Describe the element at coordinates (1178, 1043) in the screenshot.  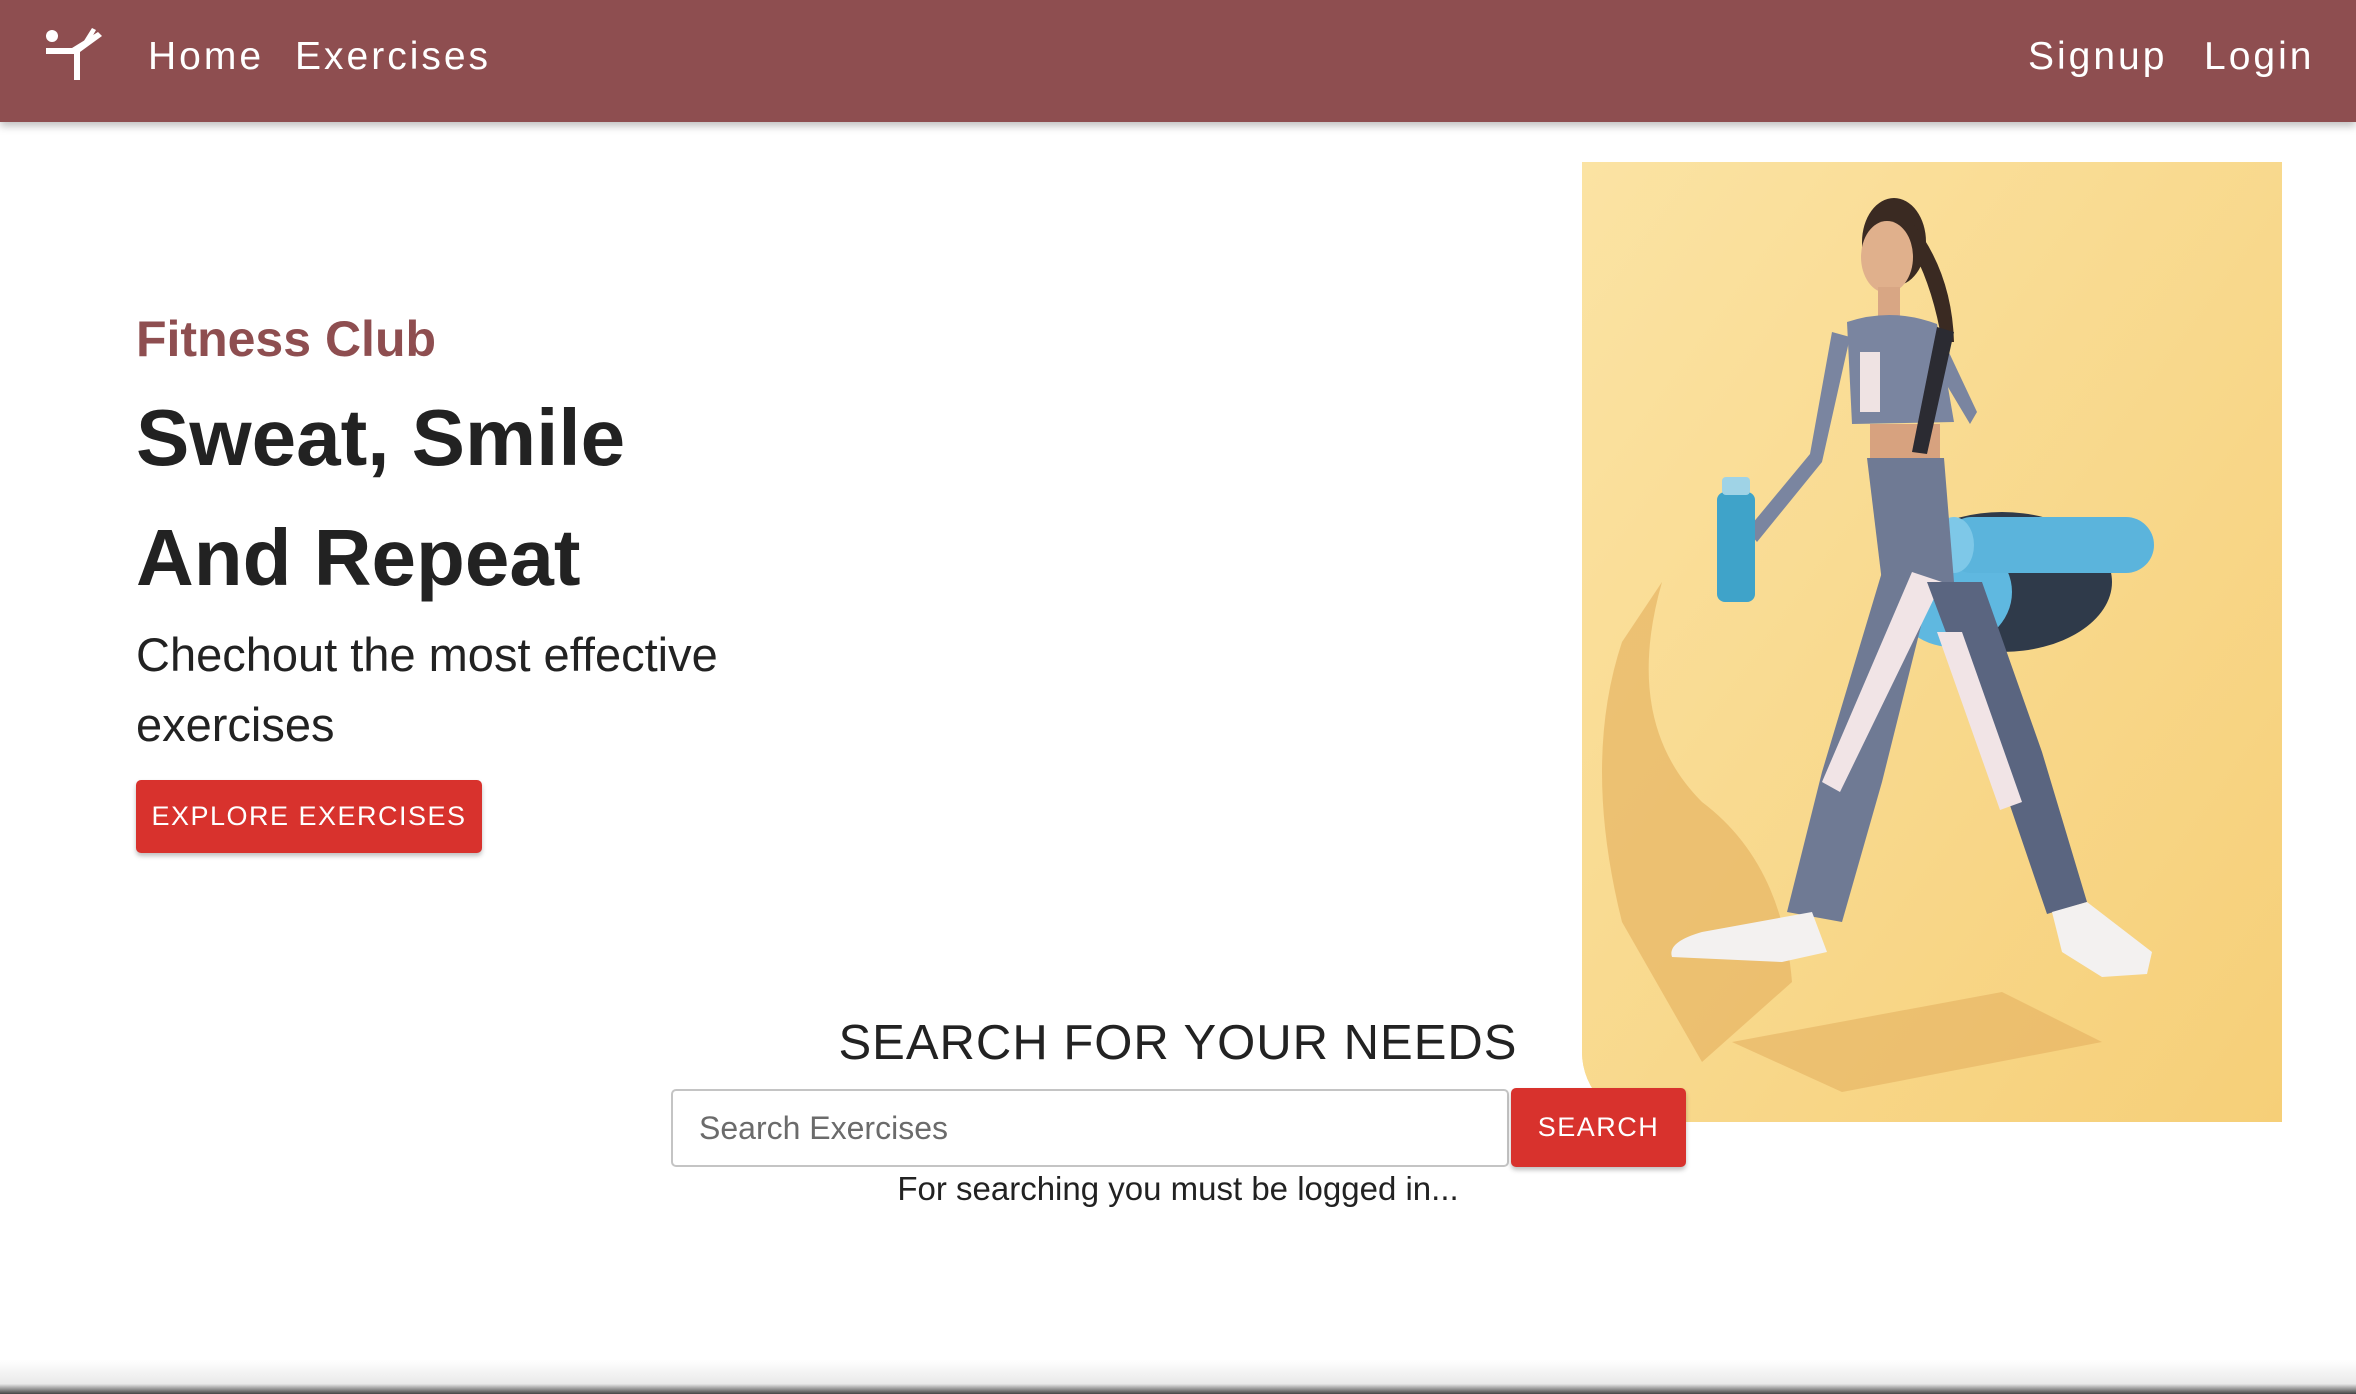
I see `search-heading: SEARCH FOR YOUR NEEDS` at that location.